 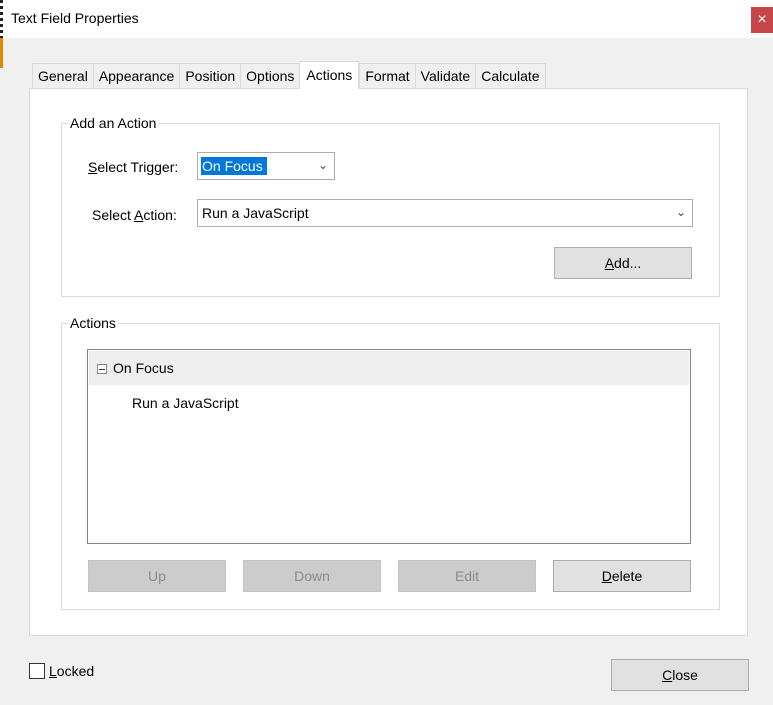 I want to click on tab-appearance: Appearance, so click(x=136, y=76).